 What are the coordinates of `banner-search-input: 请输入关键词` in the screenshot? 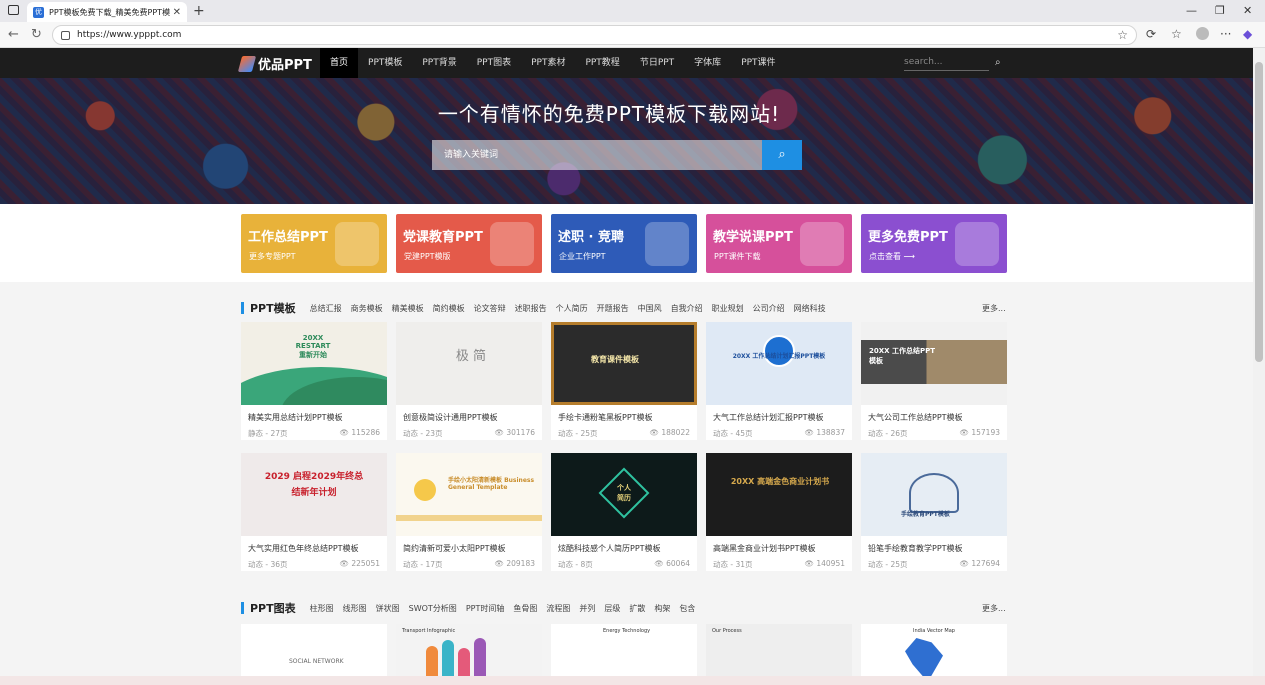 It's located at (597, 155).